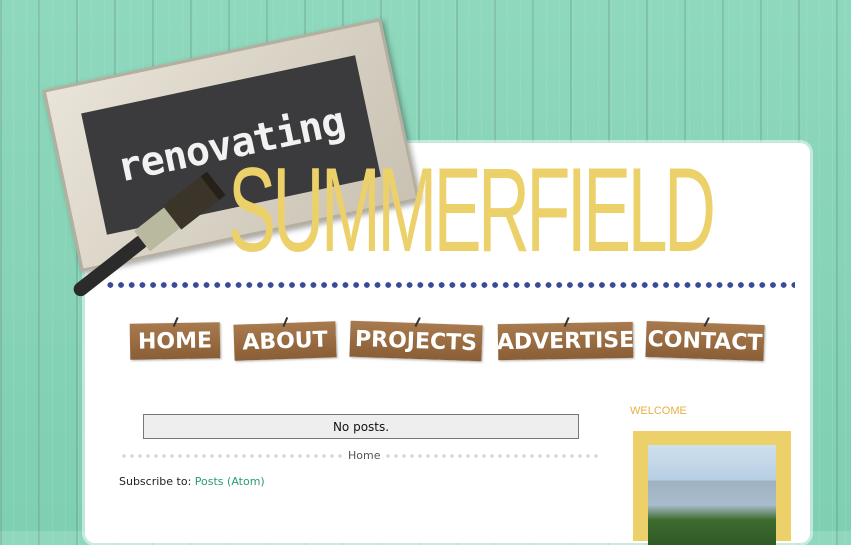  Describe the element at coordinates (175, 341) in the screenshot. I see `nav-home-label: HOME` at that location.